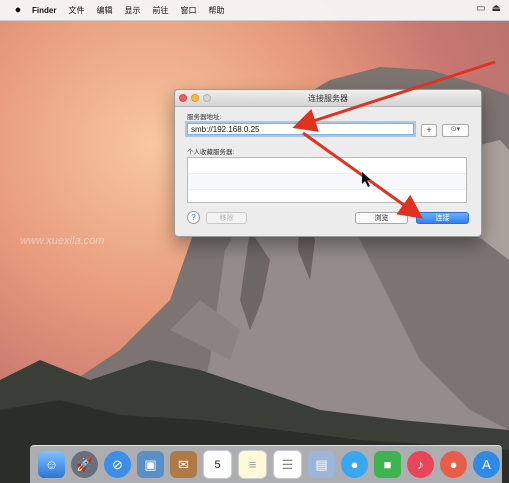 The height and width of the screenshot is (483, 509). I want to click on reminders-icon: ☰, so click(287, 464).